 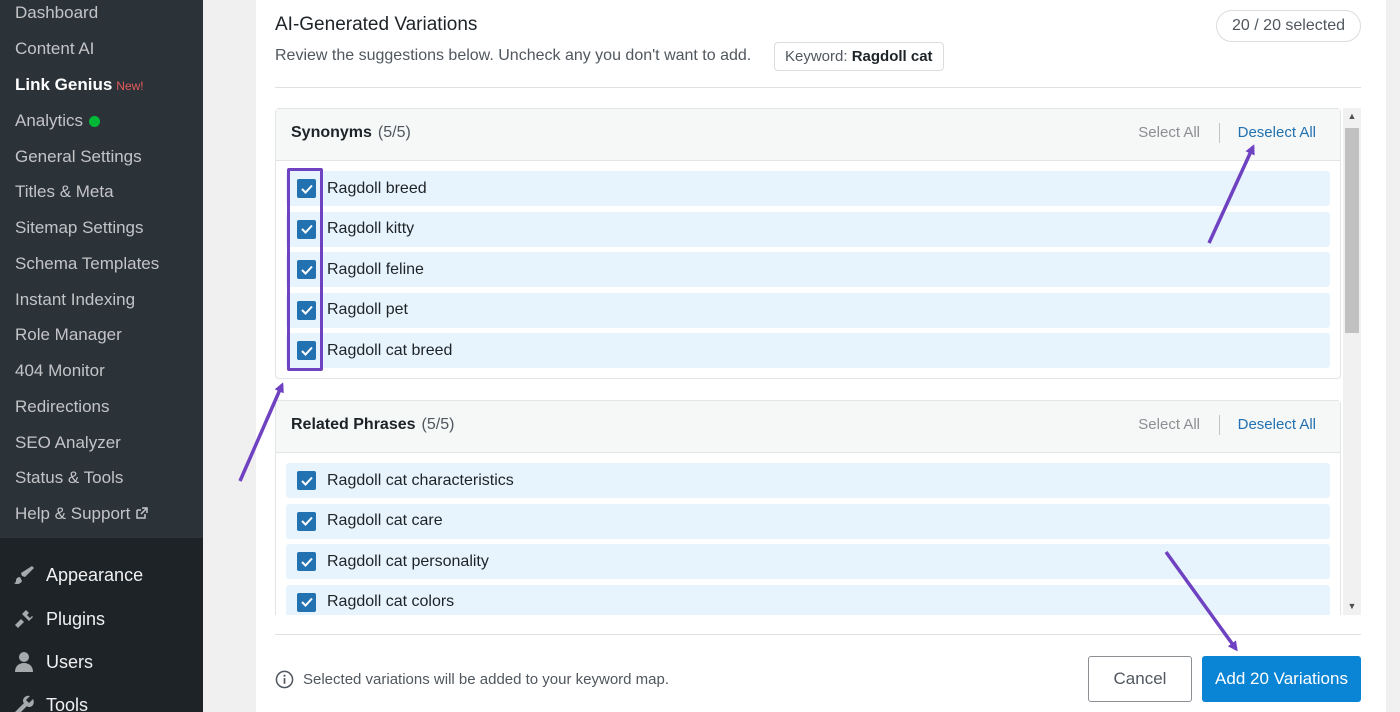 What do you see at coordinates (808, 229) in the screenshot?
I see `variation-item: Ragdoll kitty` at bounding box center [808, 229].